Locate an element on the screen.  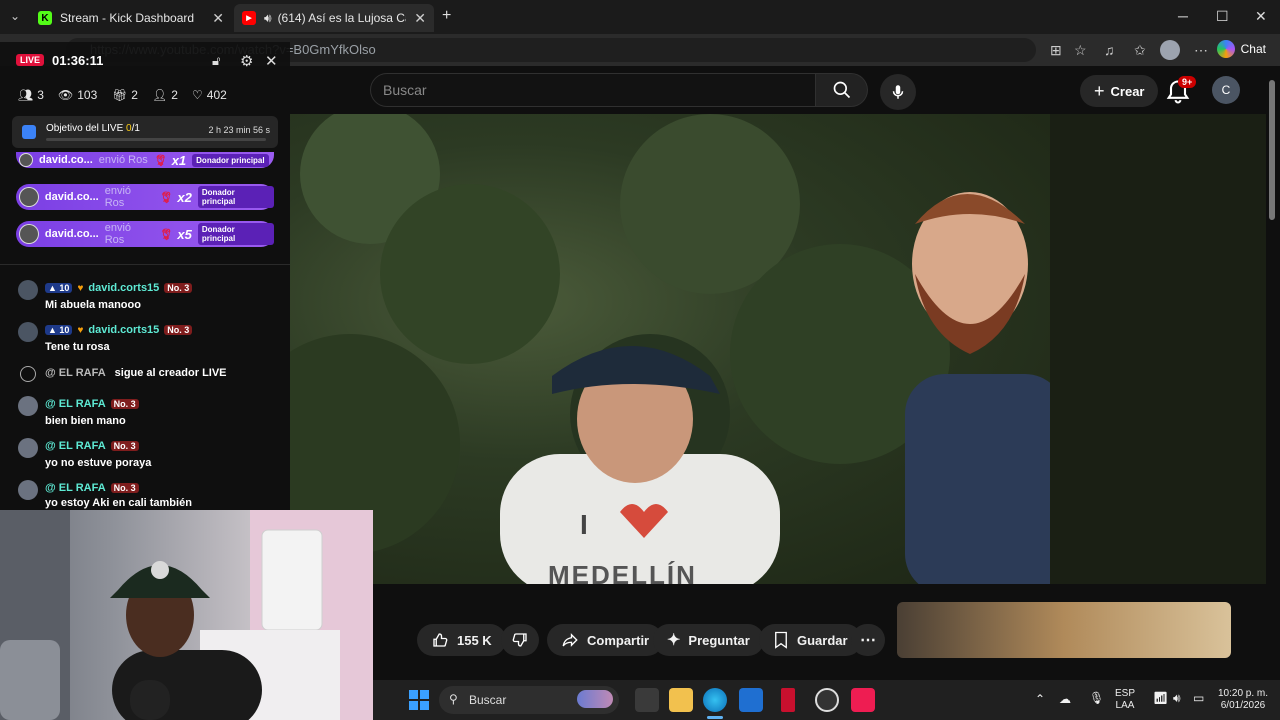
views-stat: 👁︎ 103 is located at coordinates (77, 95).